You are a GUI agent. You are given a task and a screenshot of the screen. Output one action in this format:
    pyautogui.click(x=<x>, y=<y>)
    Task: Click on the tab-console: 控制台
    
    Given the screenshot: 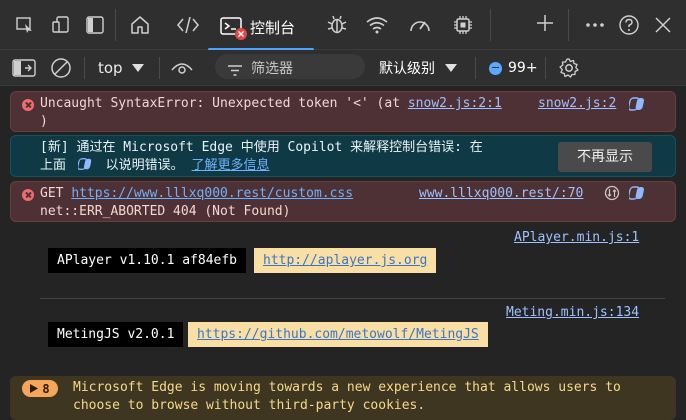 What is the action you would take?
    pyautogui.click(x=261, y=29)
    